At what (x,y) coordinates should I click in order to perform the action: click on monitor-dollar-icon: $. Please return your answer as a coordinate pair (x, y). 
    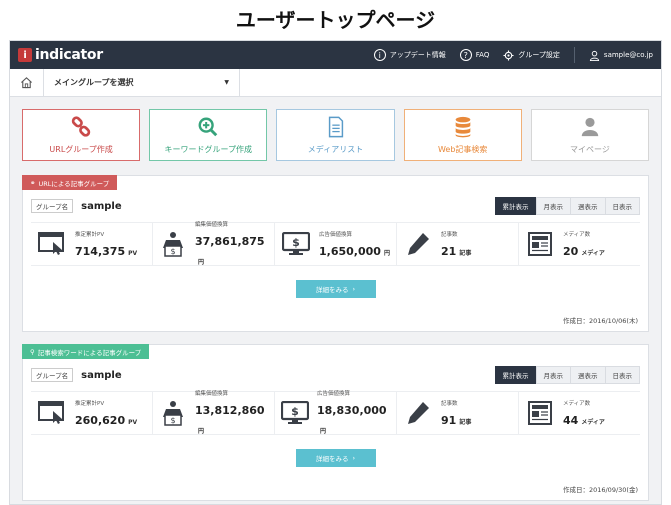
    Looking at the image, I should click on (296, 243).